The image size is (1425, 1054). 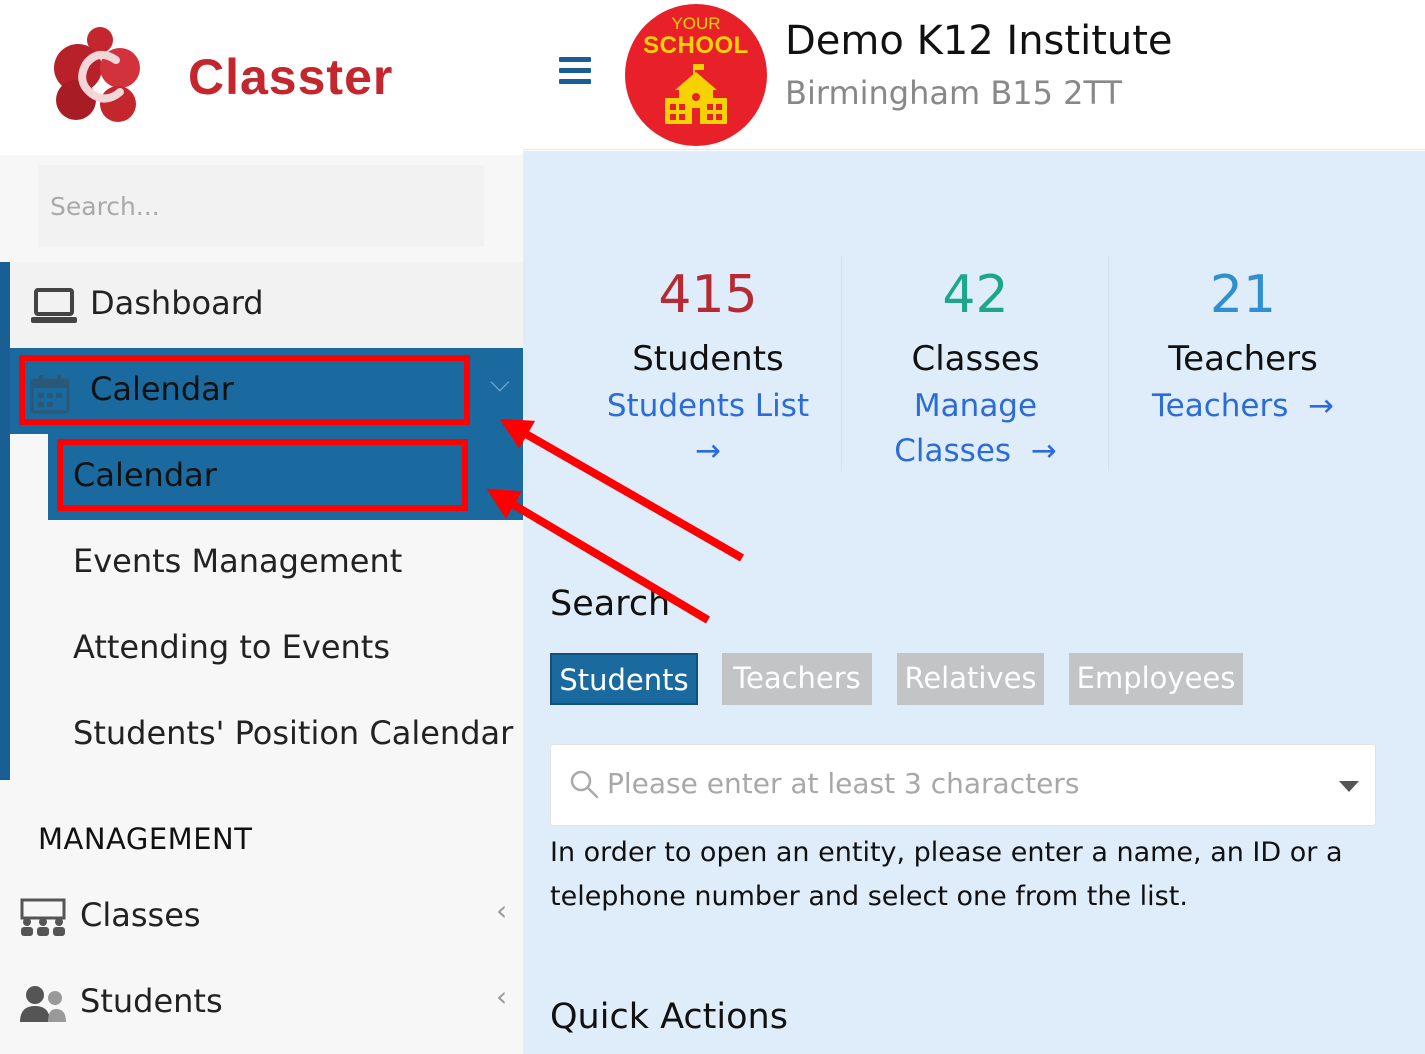 I want to click on sidebar-subitem-label: Calendar, so click(x=145, y=475).